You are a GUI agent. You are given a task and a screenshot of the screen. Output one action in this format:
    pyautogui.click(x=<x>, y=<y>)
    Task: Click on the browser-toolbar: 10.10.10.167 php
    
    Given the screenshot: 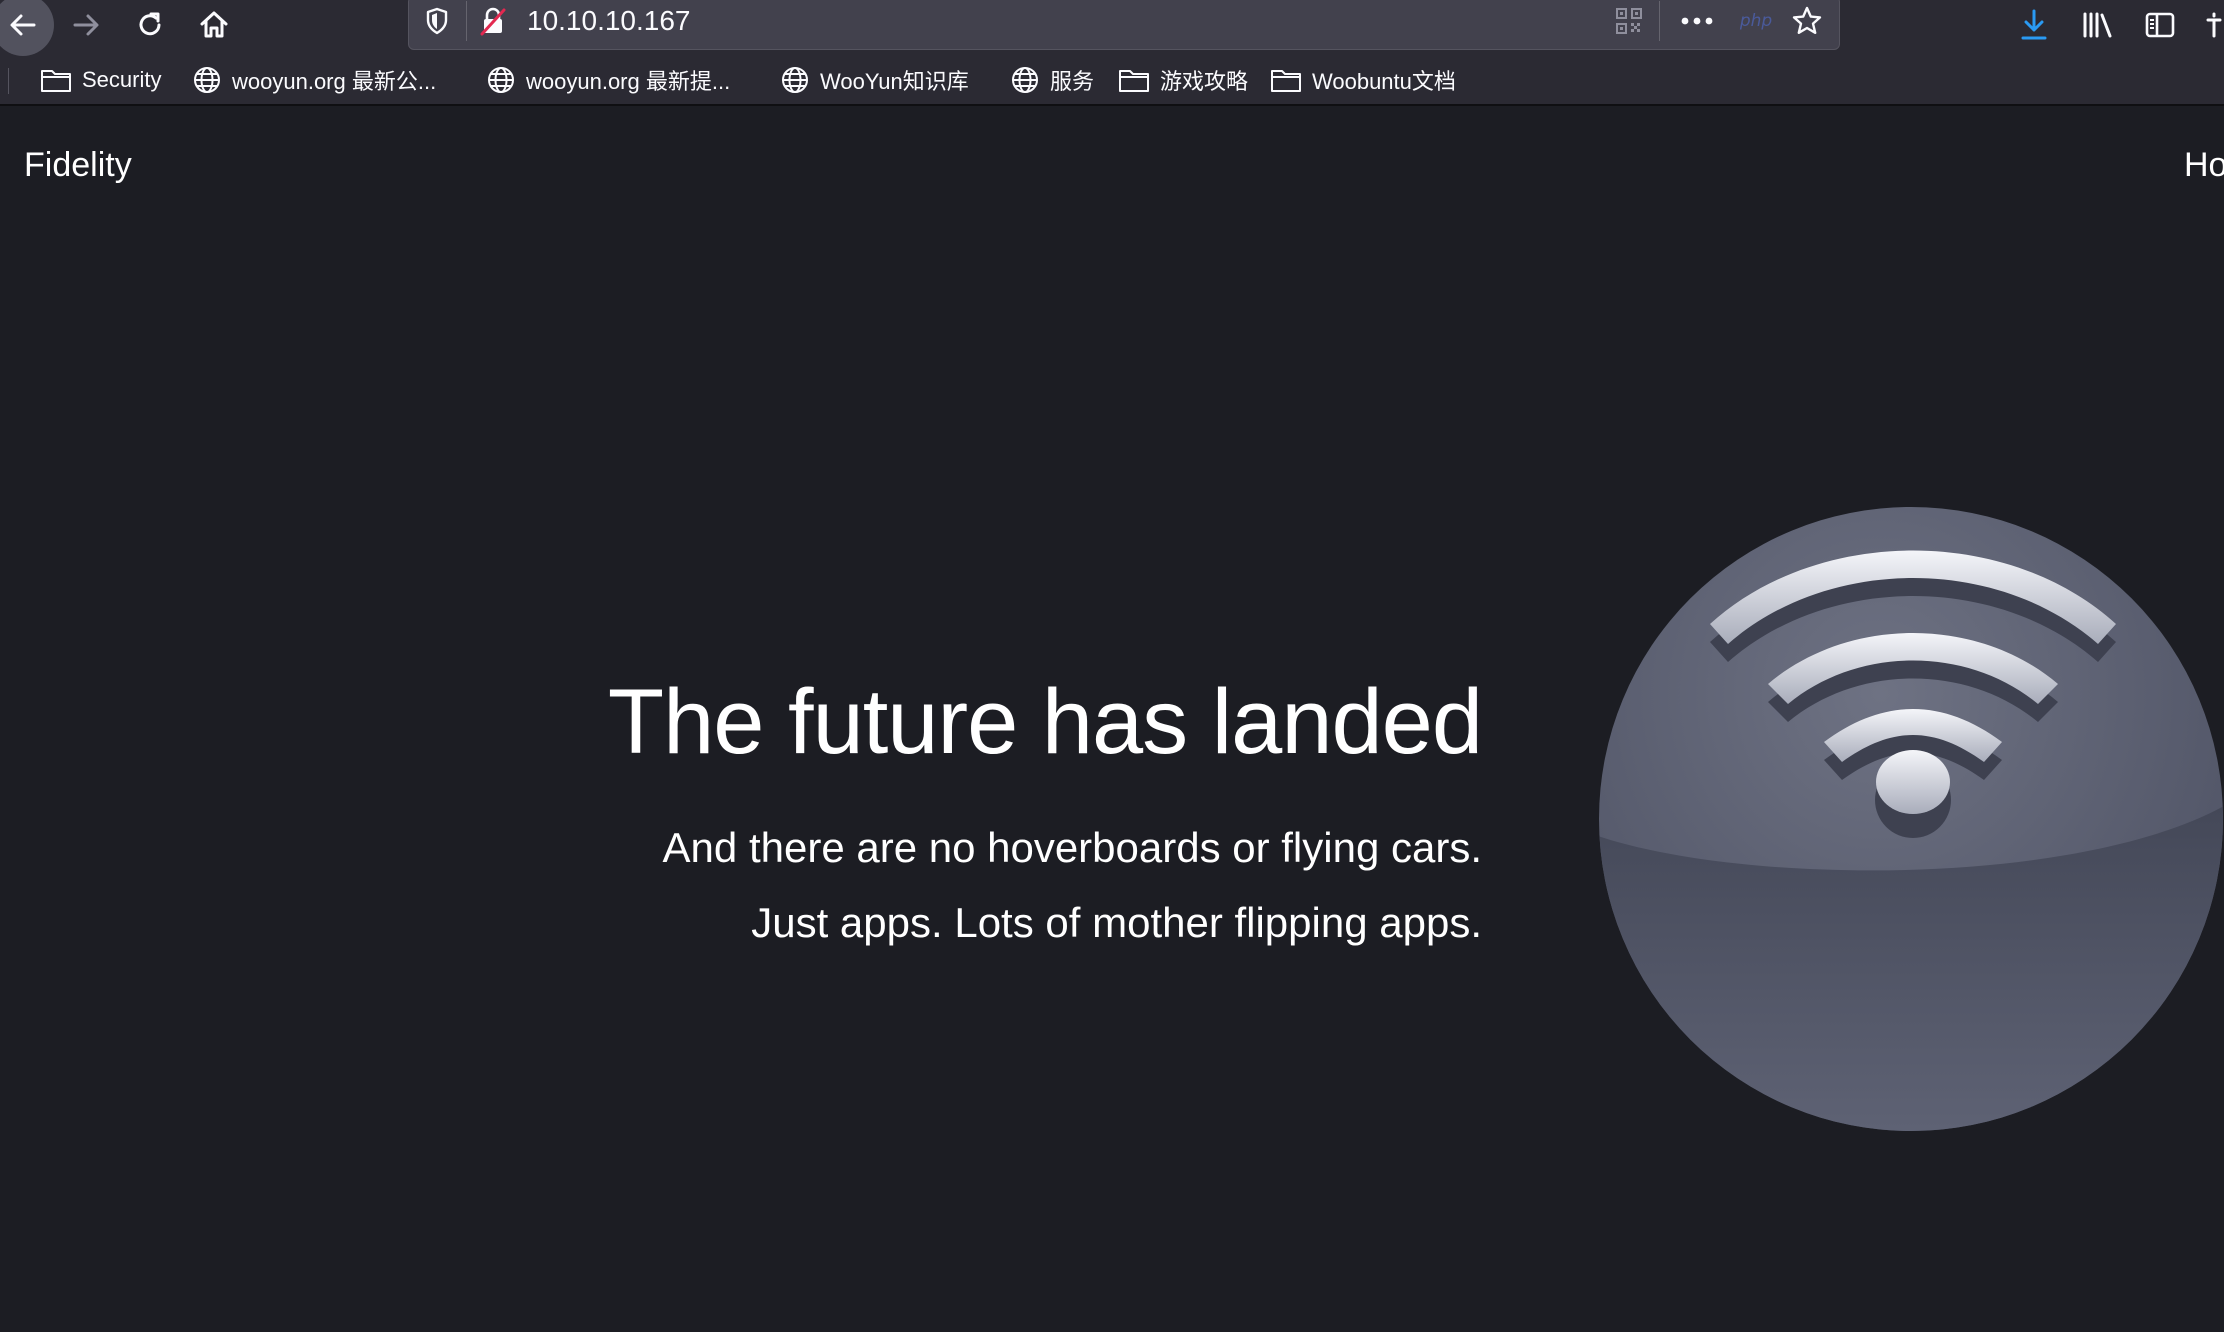 What is the action you would take?
    pyautogui.click(x=1112, y=28)
    